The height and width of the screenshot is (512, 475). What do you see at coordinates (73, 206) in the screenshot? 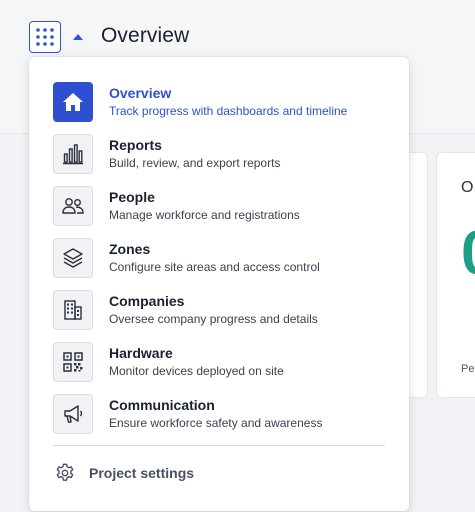
I see `people-icon` at bounding box center [73, 206].